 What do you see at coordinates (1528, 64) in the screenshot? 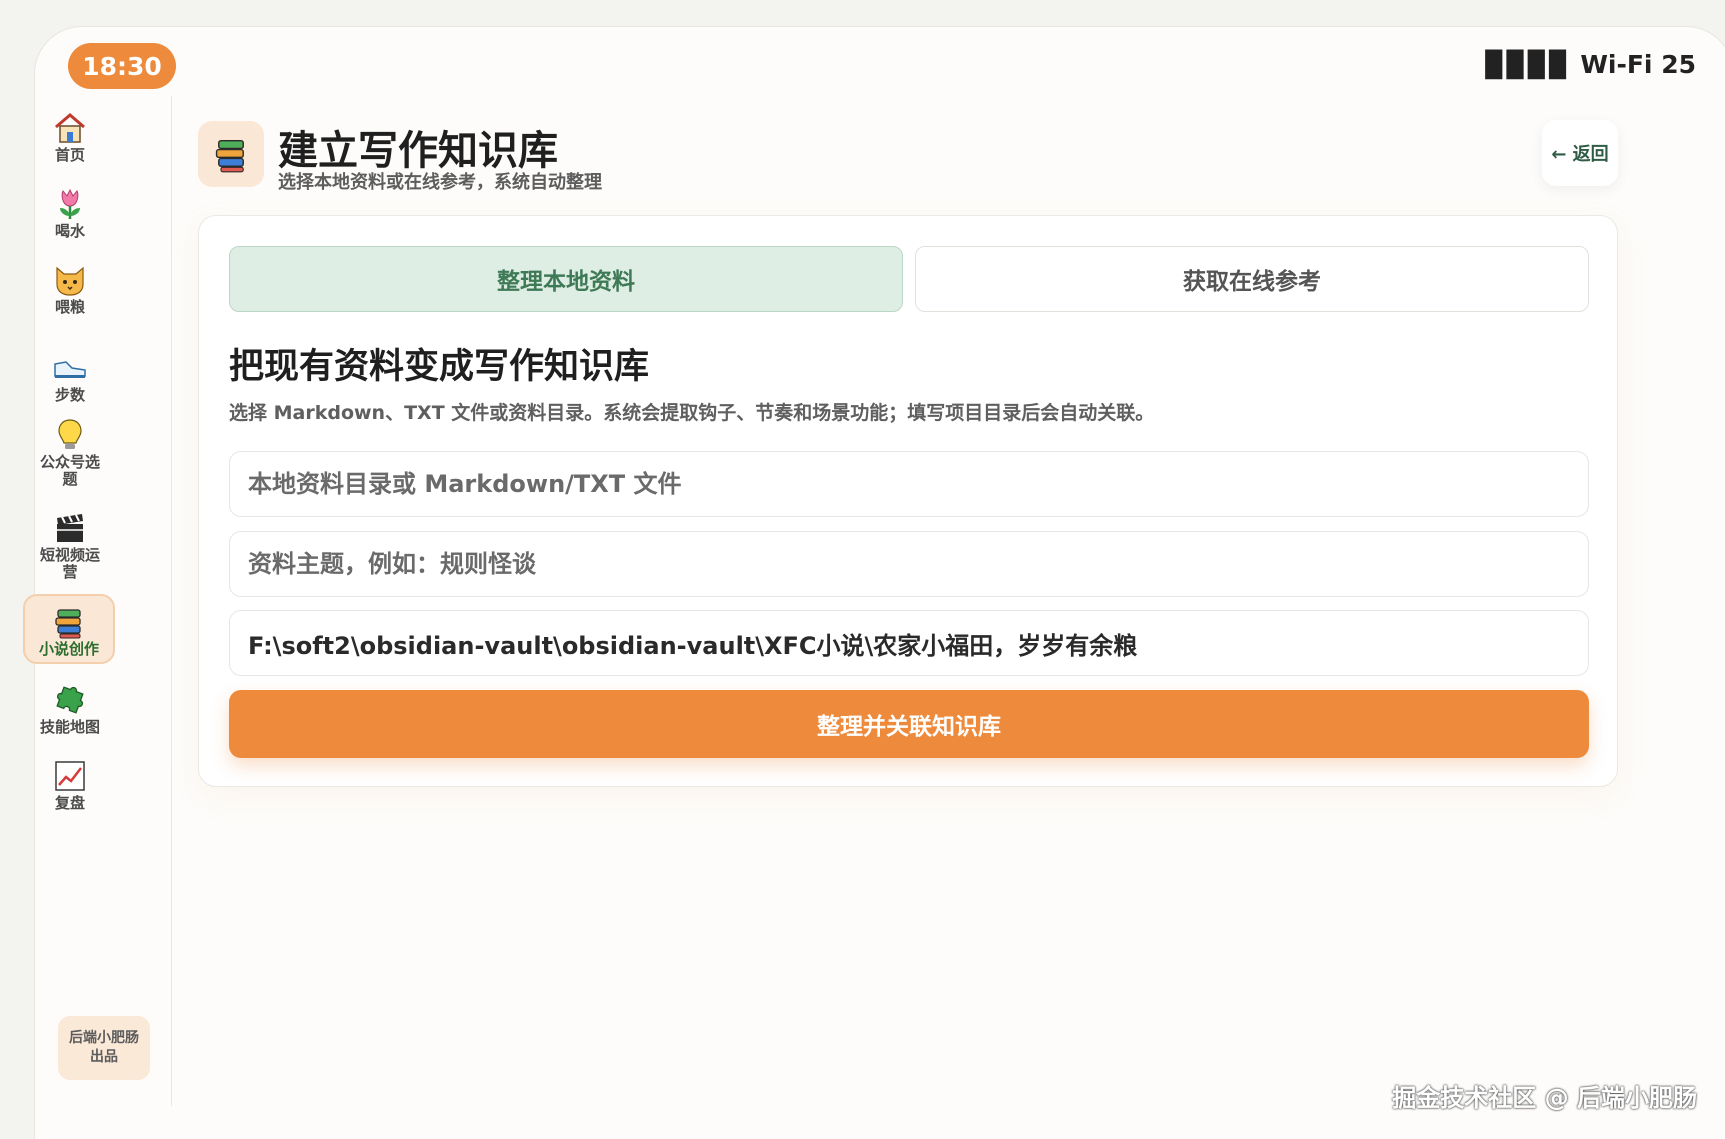
I see `signal-icon: ▉▉▉▉` at bounding box center [1528, 64].